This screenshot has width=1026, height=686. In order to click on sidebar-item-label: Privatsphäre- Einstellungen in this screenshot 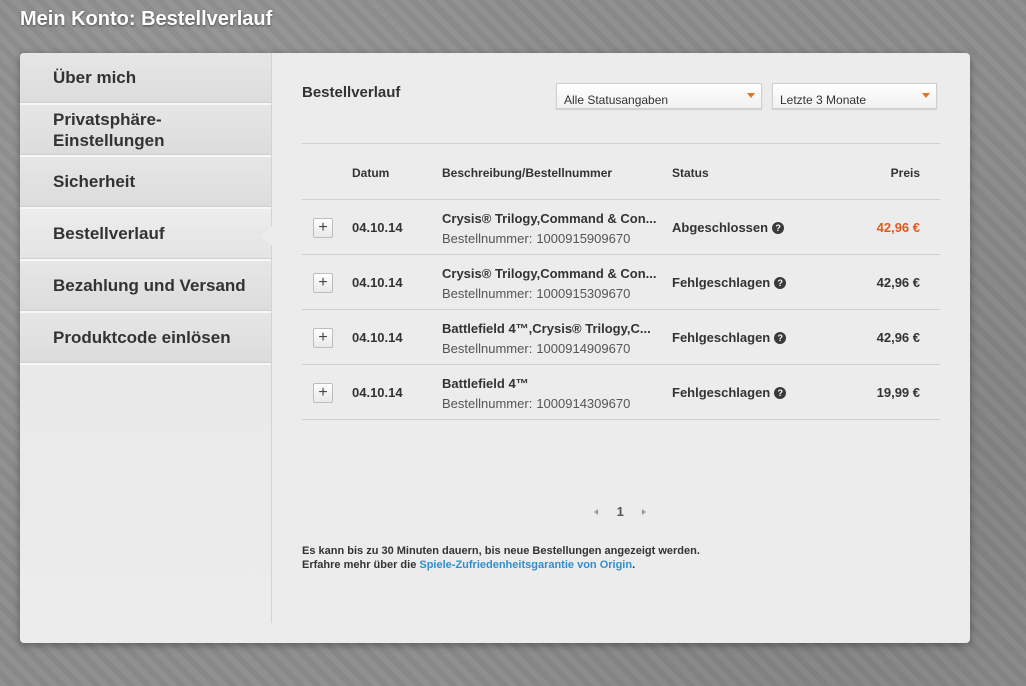, I will do `click(108, 130)`.